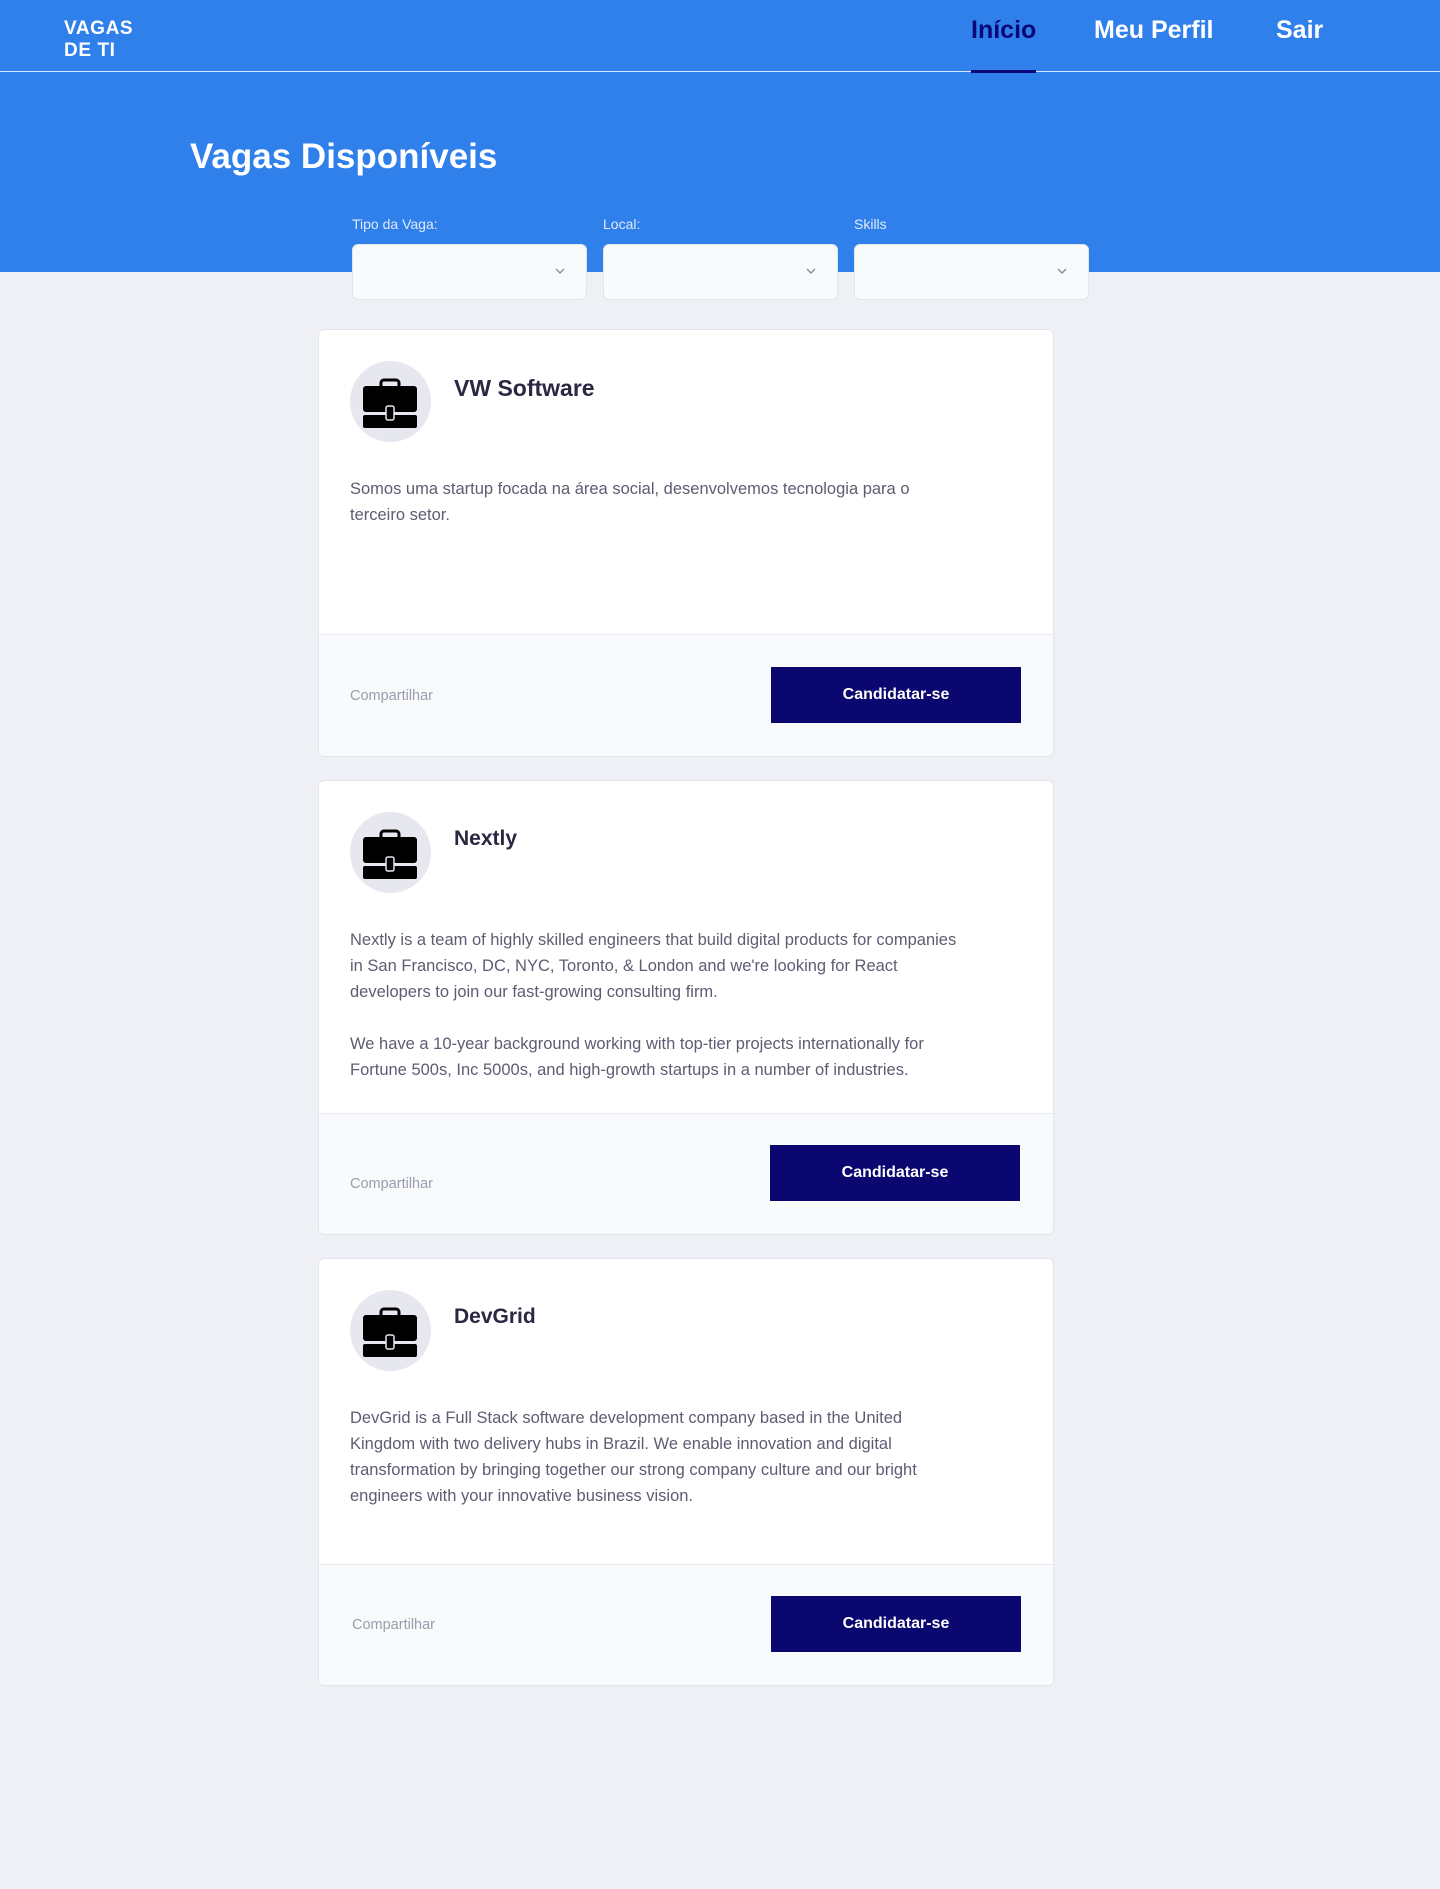 Image resolution: width=1440 pixels, height=1889 pixels. Describe the element at coordinates (524, 388) in the screenshot. I see `company-name: VW Software` at that location.